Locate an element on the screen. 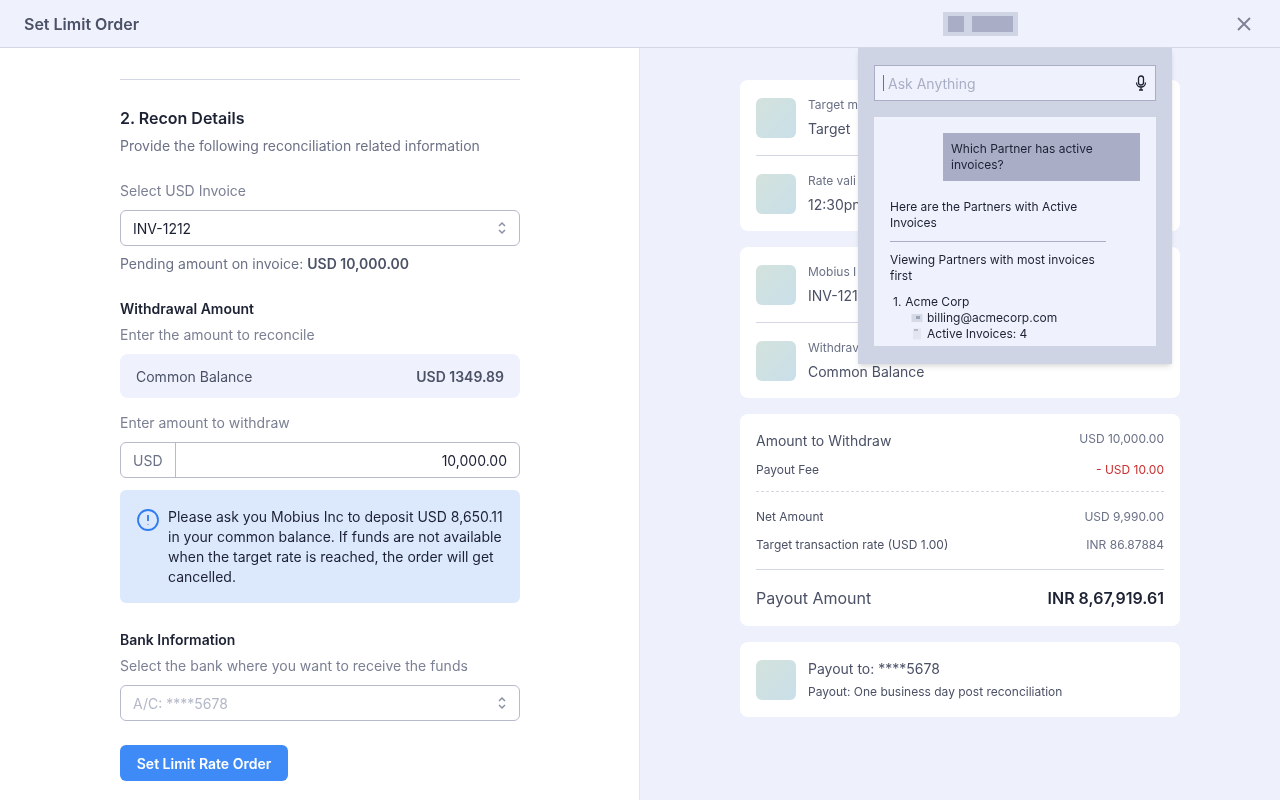 The height and width of the screenshot is (800, 1280). section-heading: Withdrawal Amount is located at coordinates (188, 309).